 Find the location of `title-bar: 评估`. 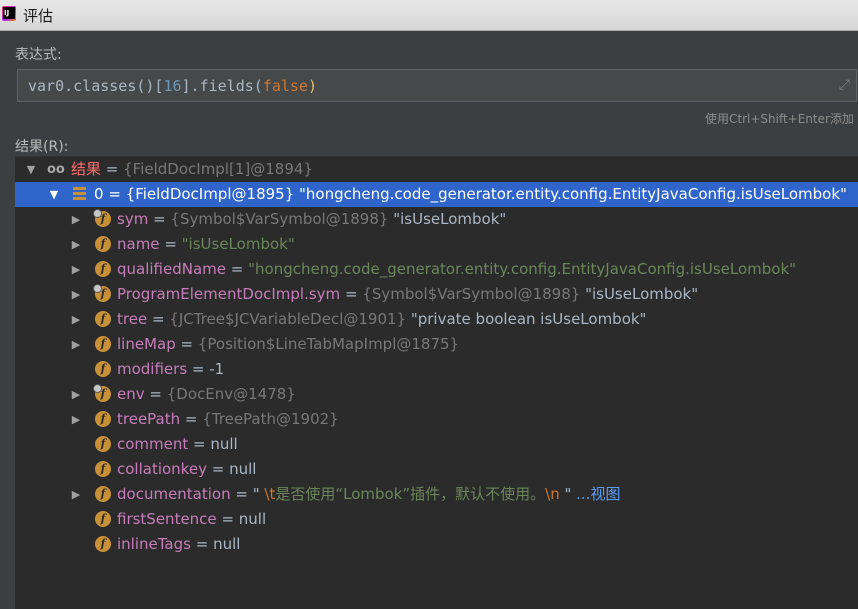

title-bar: 评估 is located at coordinates (429, 15).